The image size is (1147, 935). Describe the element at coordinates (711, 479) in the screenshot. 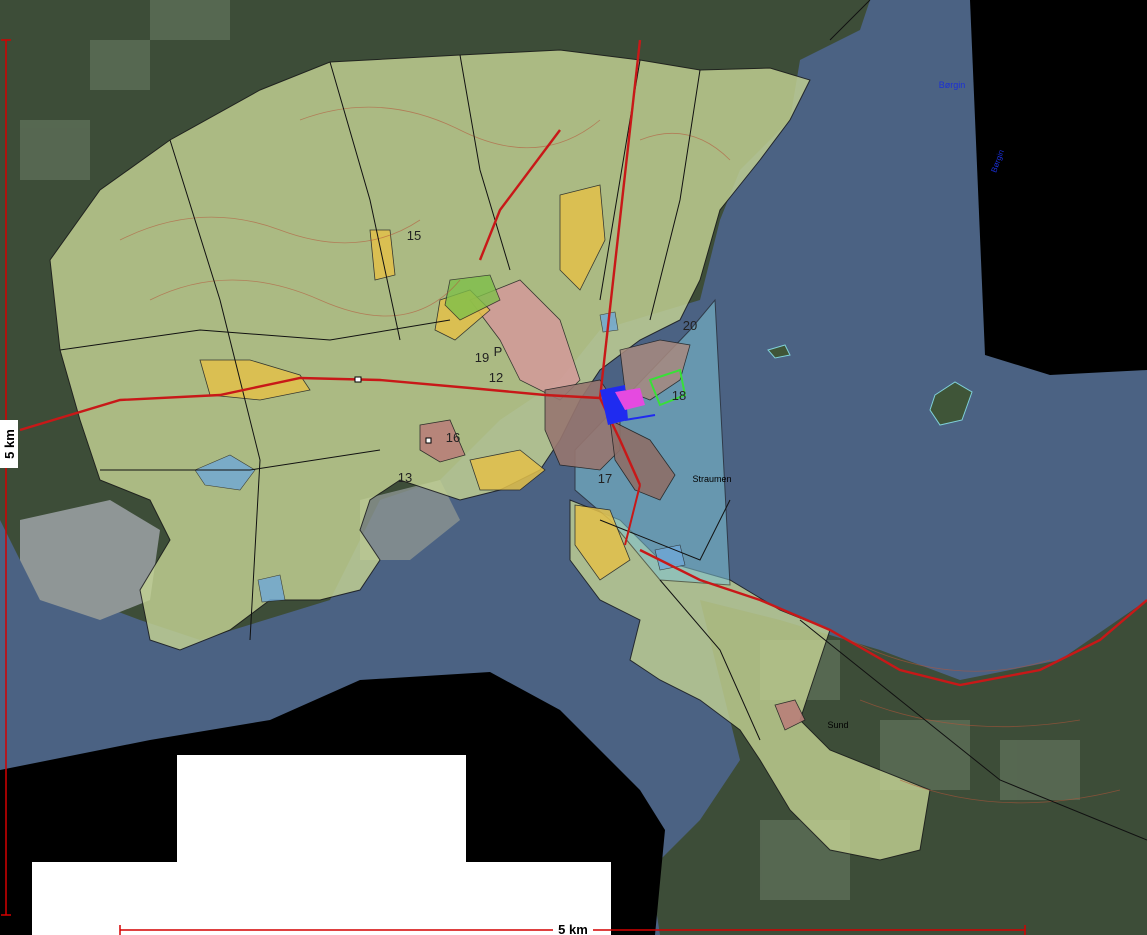

I see `place-label-straumen: Straumen` at that location.